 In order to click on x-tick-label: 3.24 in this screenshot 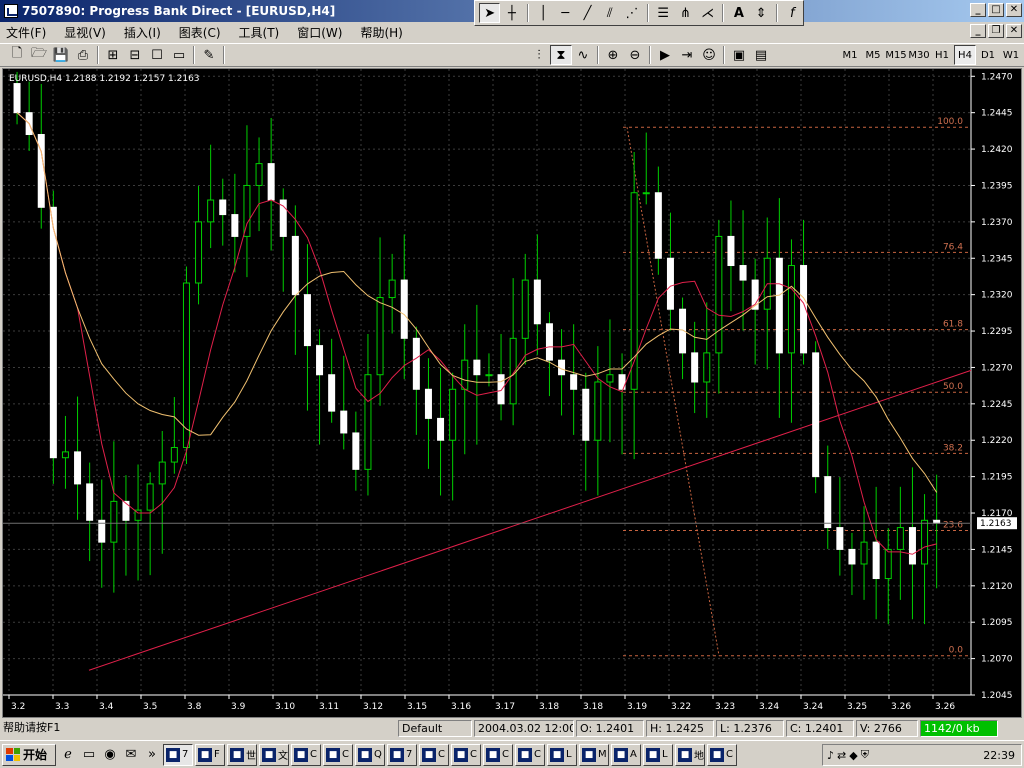, I will do `click(813, 707)`.